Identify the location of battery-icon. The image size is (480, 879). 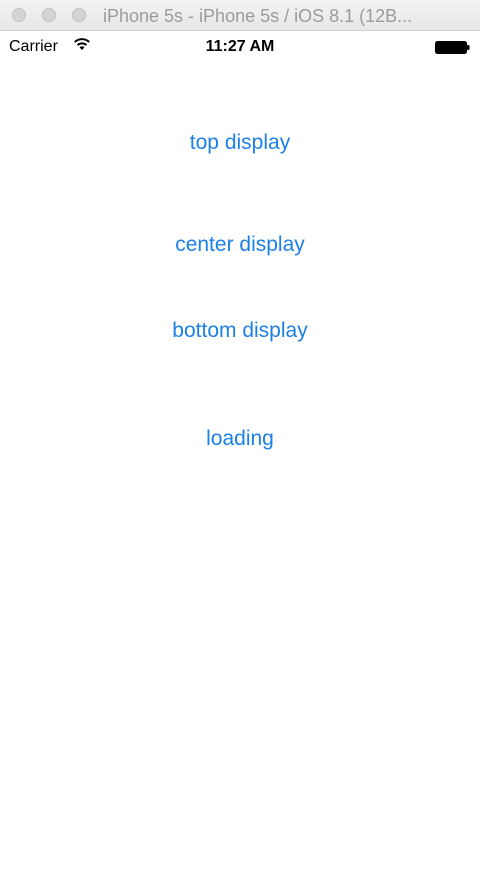
(452, 47).